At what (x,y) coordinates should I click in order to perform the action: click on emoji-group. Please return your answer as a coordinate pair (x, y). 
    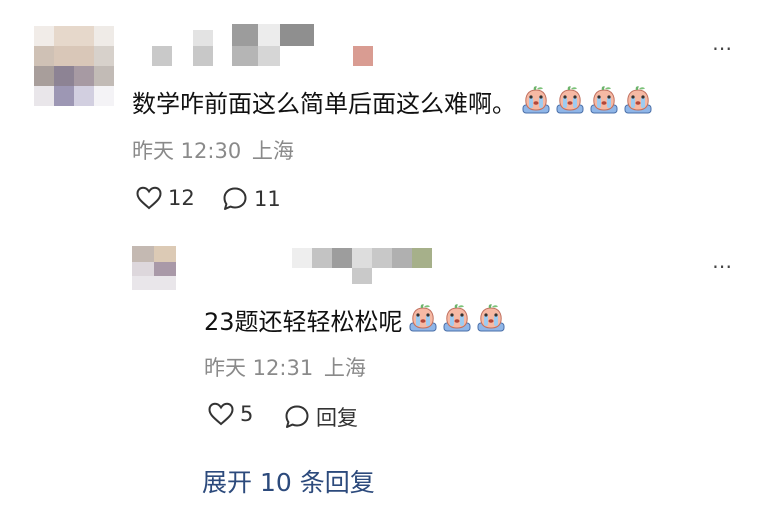
    Looking at the image, I should click on (587, 100).